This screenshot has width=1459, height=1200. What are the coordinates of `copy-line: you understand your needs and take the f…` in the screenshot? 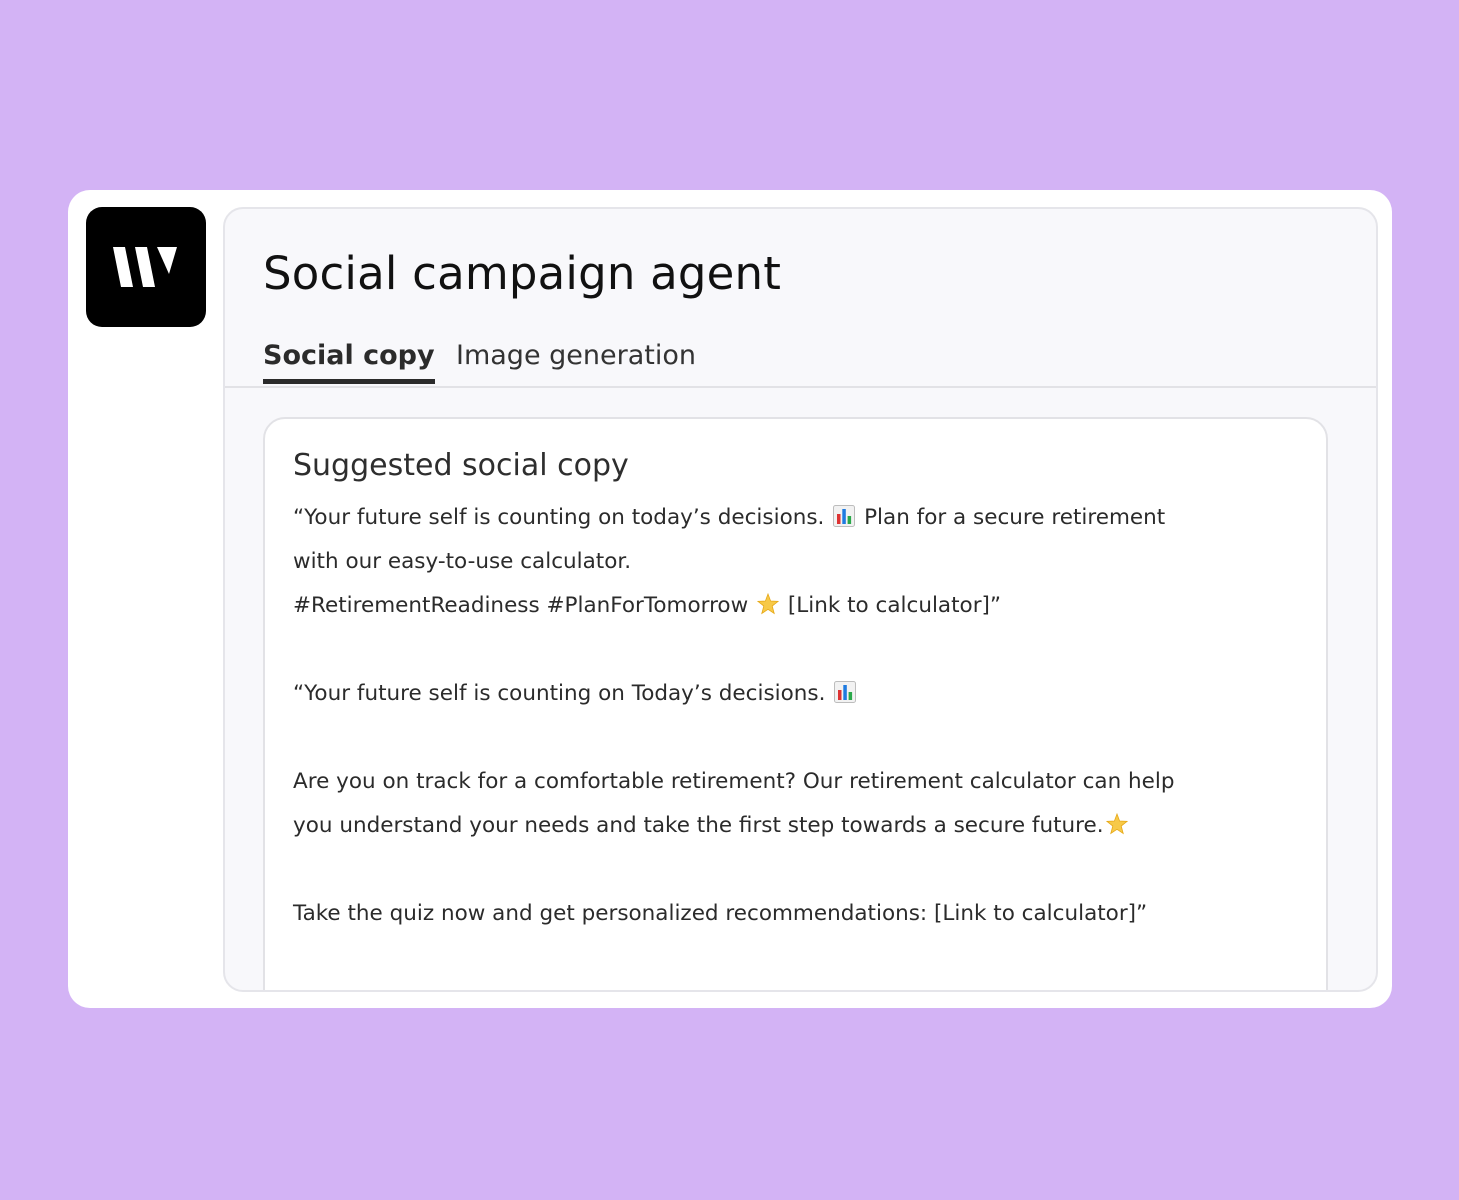 It's located at (793, 826).